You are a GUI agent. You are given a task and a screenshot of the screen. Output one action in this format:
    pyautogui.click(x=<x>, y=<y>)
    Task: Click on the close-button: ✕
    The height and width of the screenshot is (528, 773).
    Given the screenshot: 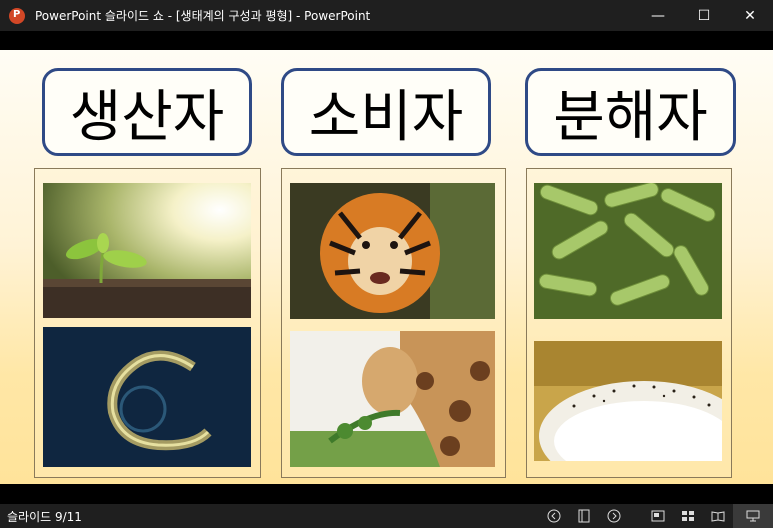 What is the action you would take?
    pyautogui.click(x=750, y=15)
    